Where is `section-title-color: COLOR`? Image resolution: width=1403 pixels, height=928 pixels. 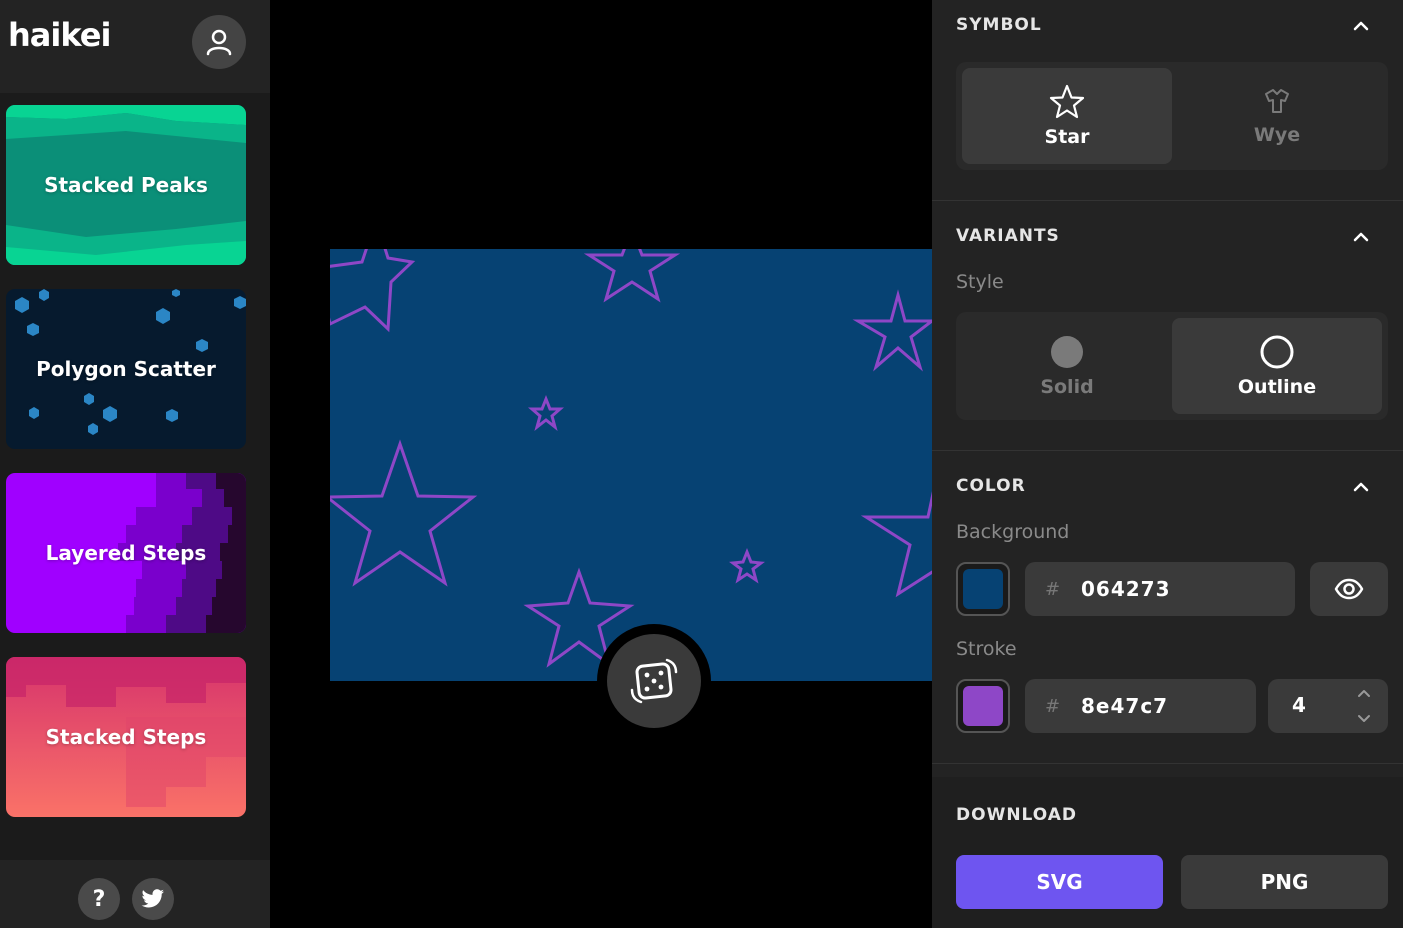
section-title-color: COLOR is located at coordinates (991, 486).